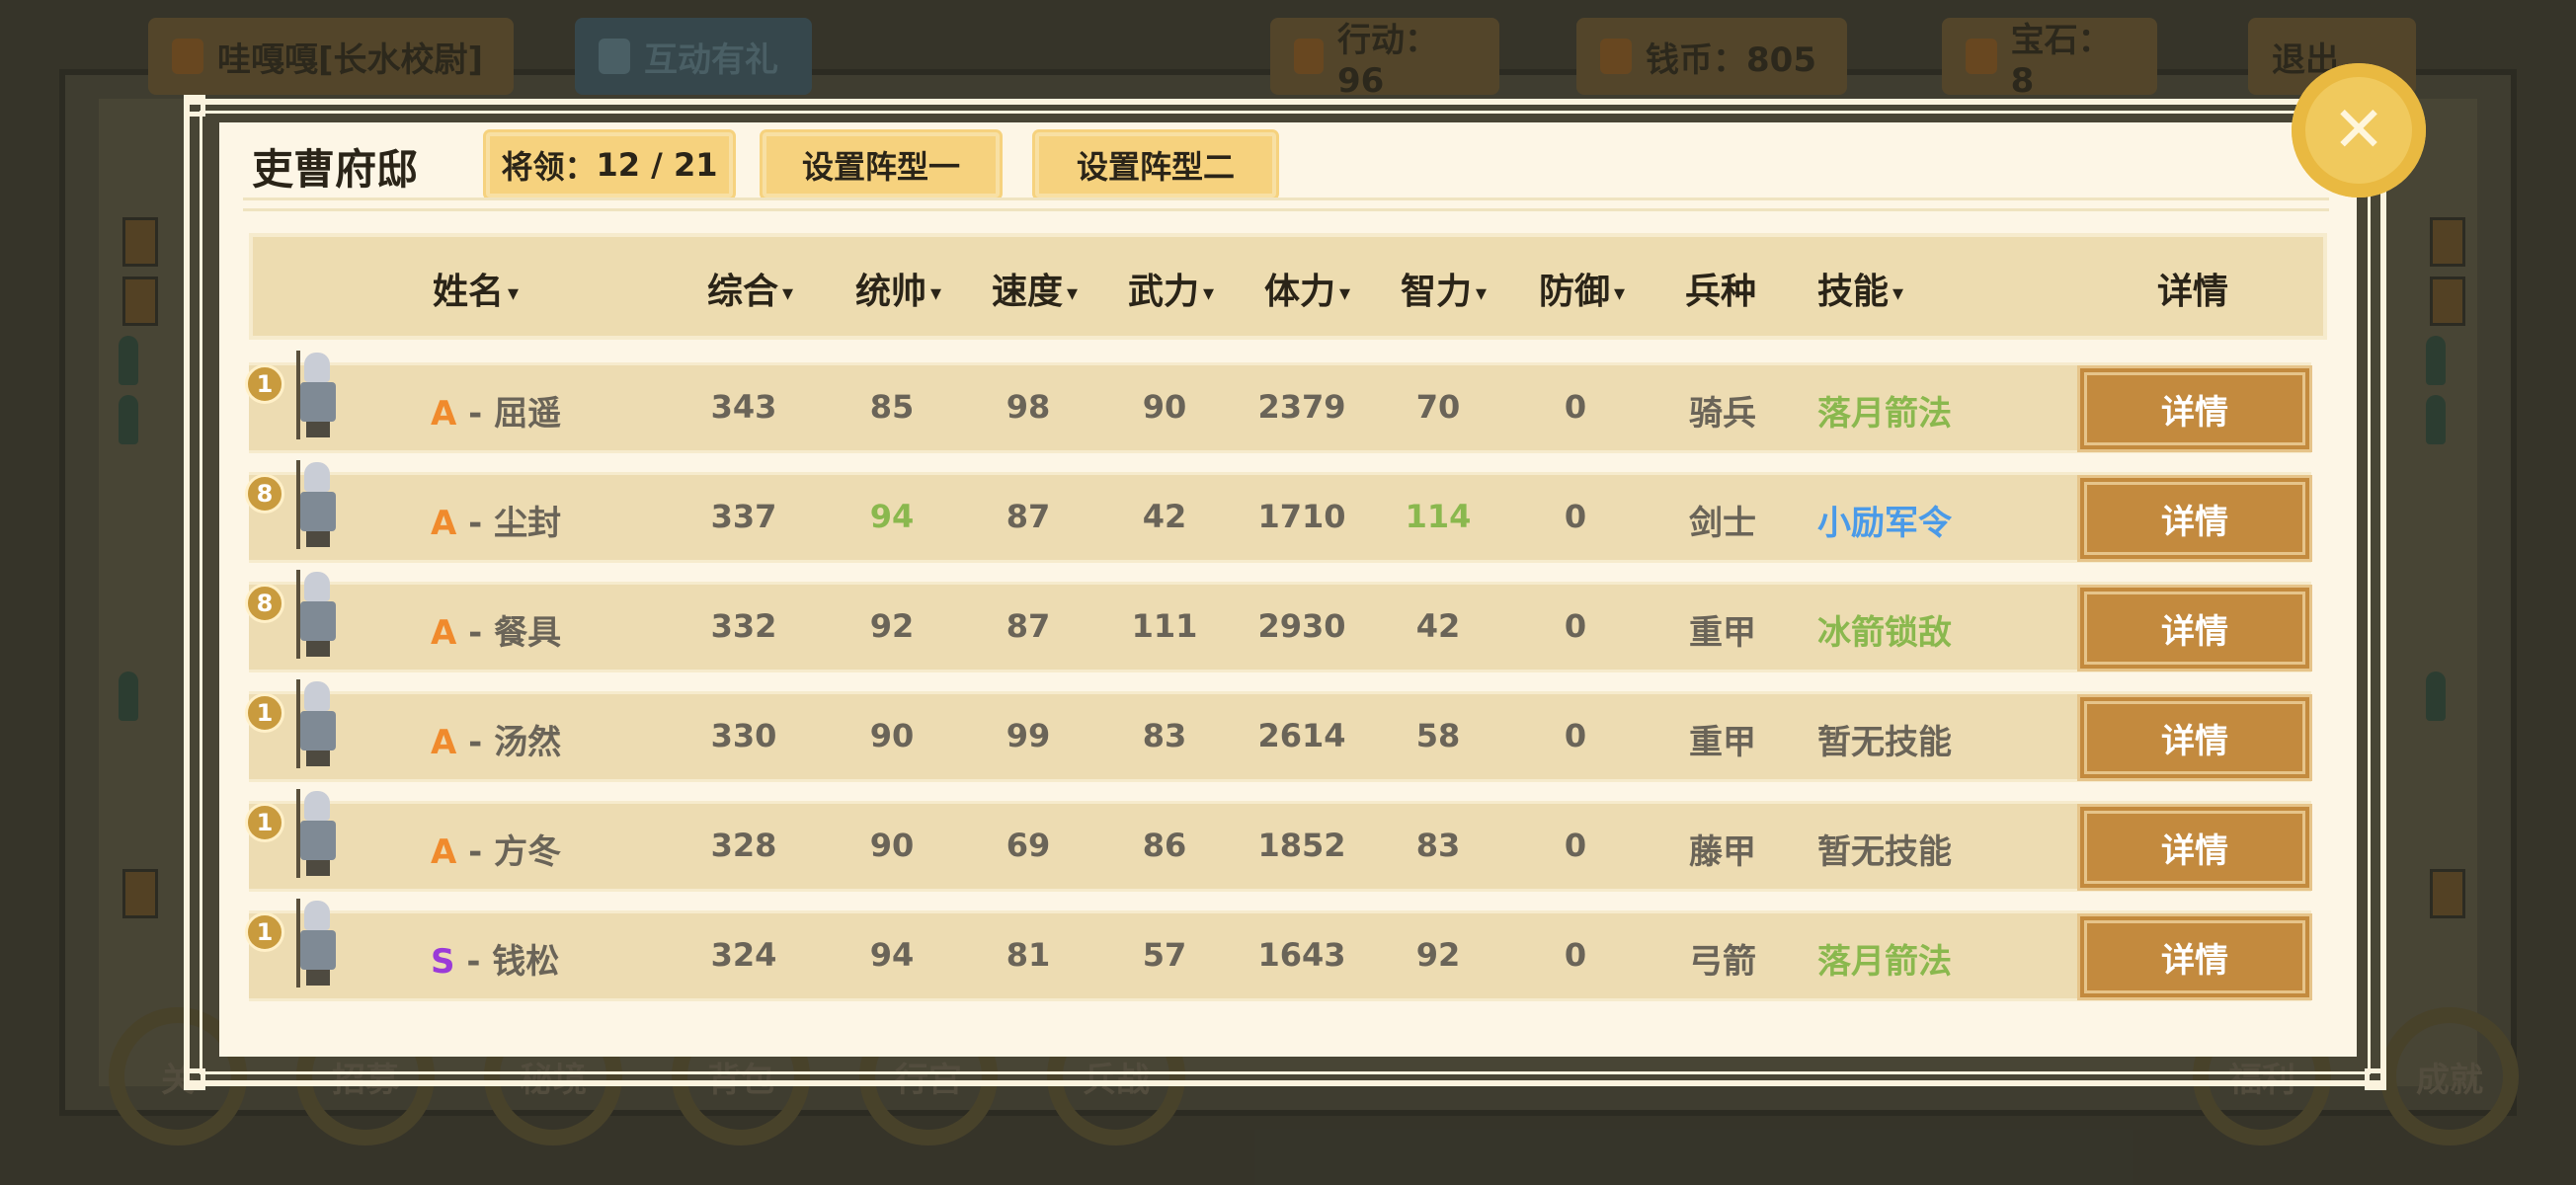 The image size is (2576, 1185). I want to click on general-name: S - 钱松, so click(495, 959).